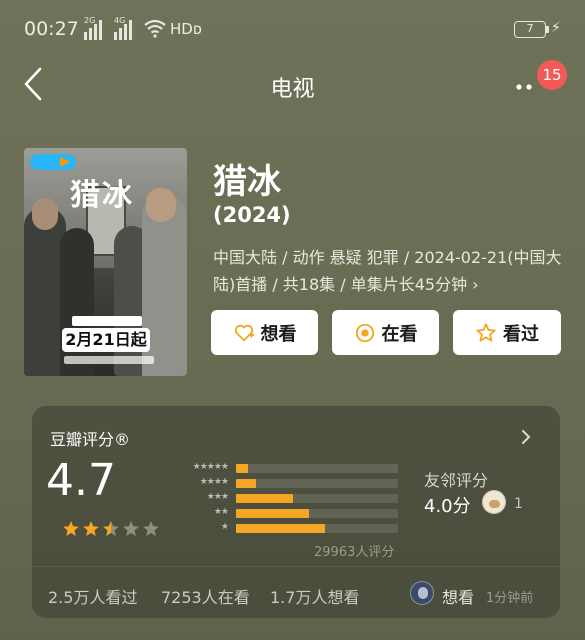  I want to click on poster-date: 2月21日起, so click(106, 340).